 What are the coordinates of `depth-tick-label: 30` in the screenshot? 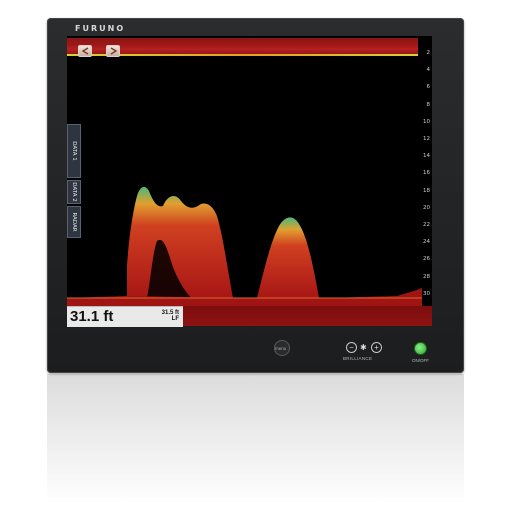 It's located at (426, 293).